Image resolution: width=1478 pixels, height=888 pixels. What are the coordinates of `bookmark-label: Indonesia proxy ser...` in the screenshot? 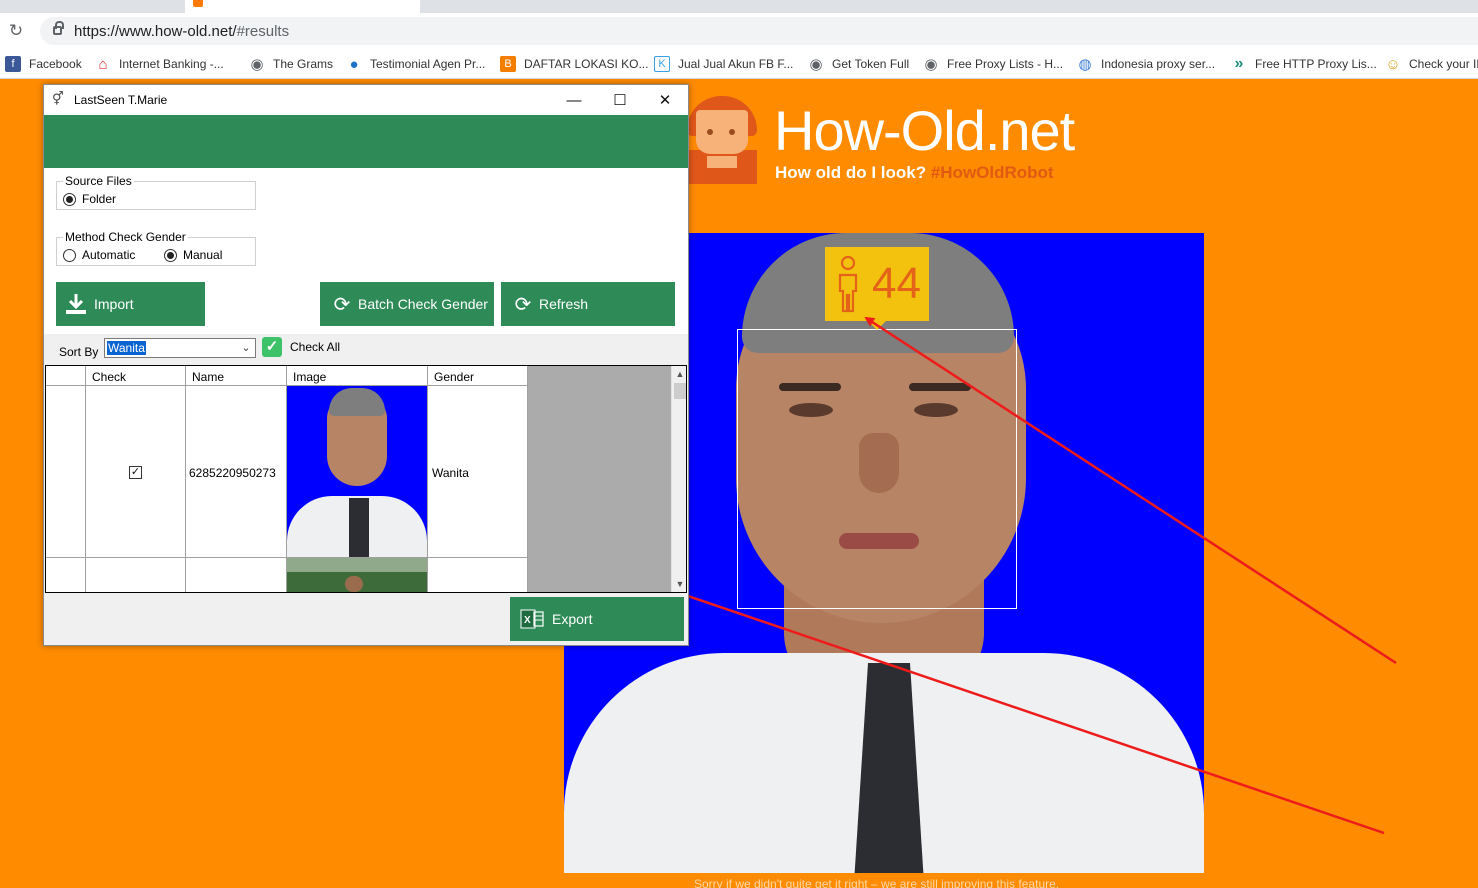 It's located at (1158, 64).